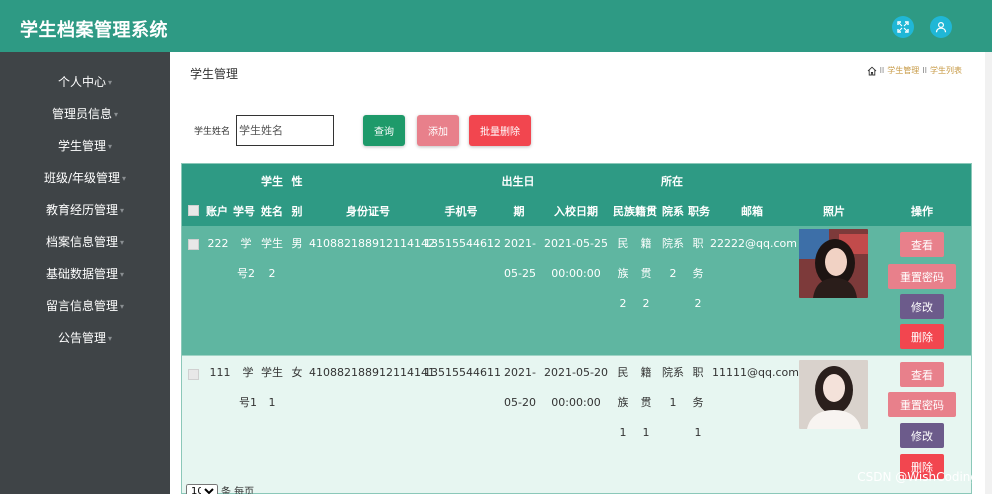 This screenshot has height=494, width=992. What do you see at coordinates (368, 211) in the screenshot?
I see `header-id-card: 身份证号` at bounding box center [368, 211].